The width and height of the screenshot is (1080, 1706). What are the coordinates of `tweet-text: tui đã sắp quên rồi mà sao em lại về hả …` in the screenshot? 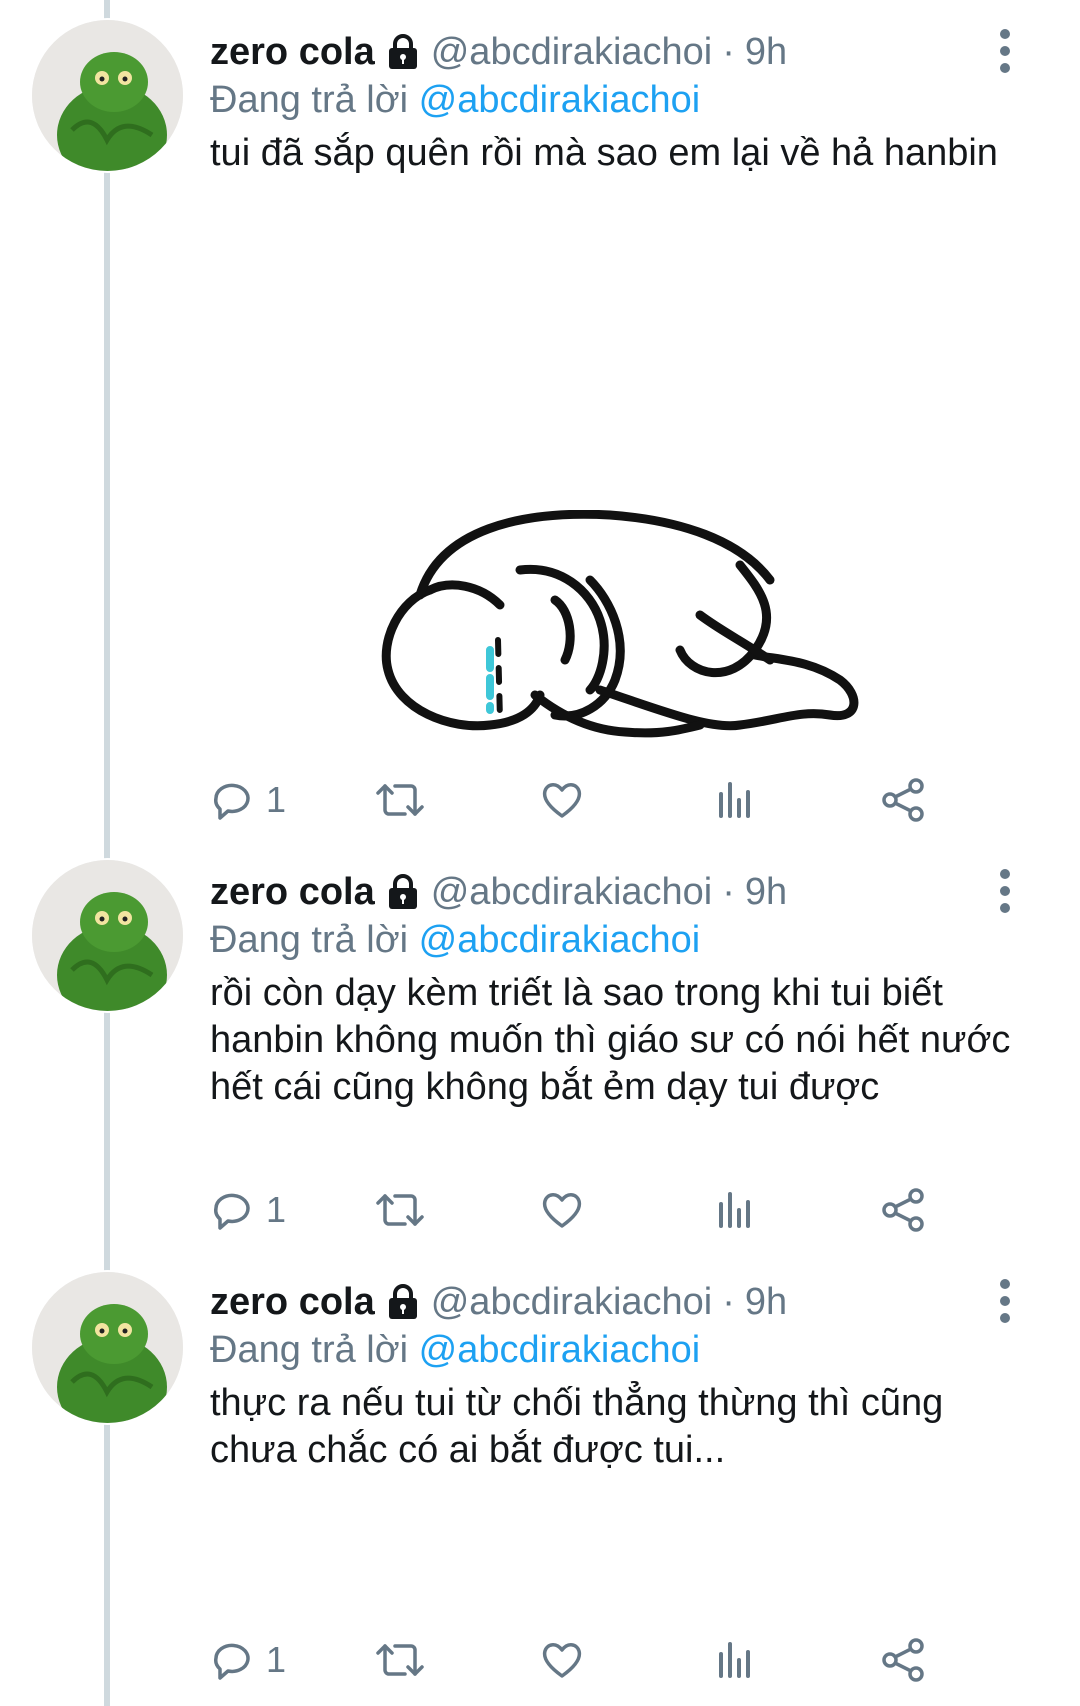 It's located at (604, 153).